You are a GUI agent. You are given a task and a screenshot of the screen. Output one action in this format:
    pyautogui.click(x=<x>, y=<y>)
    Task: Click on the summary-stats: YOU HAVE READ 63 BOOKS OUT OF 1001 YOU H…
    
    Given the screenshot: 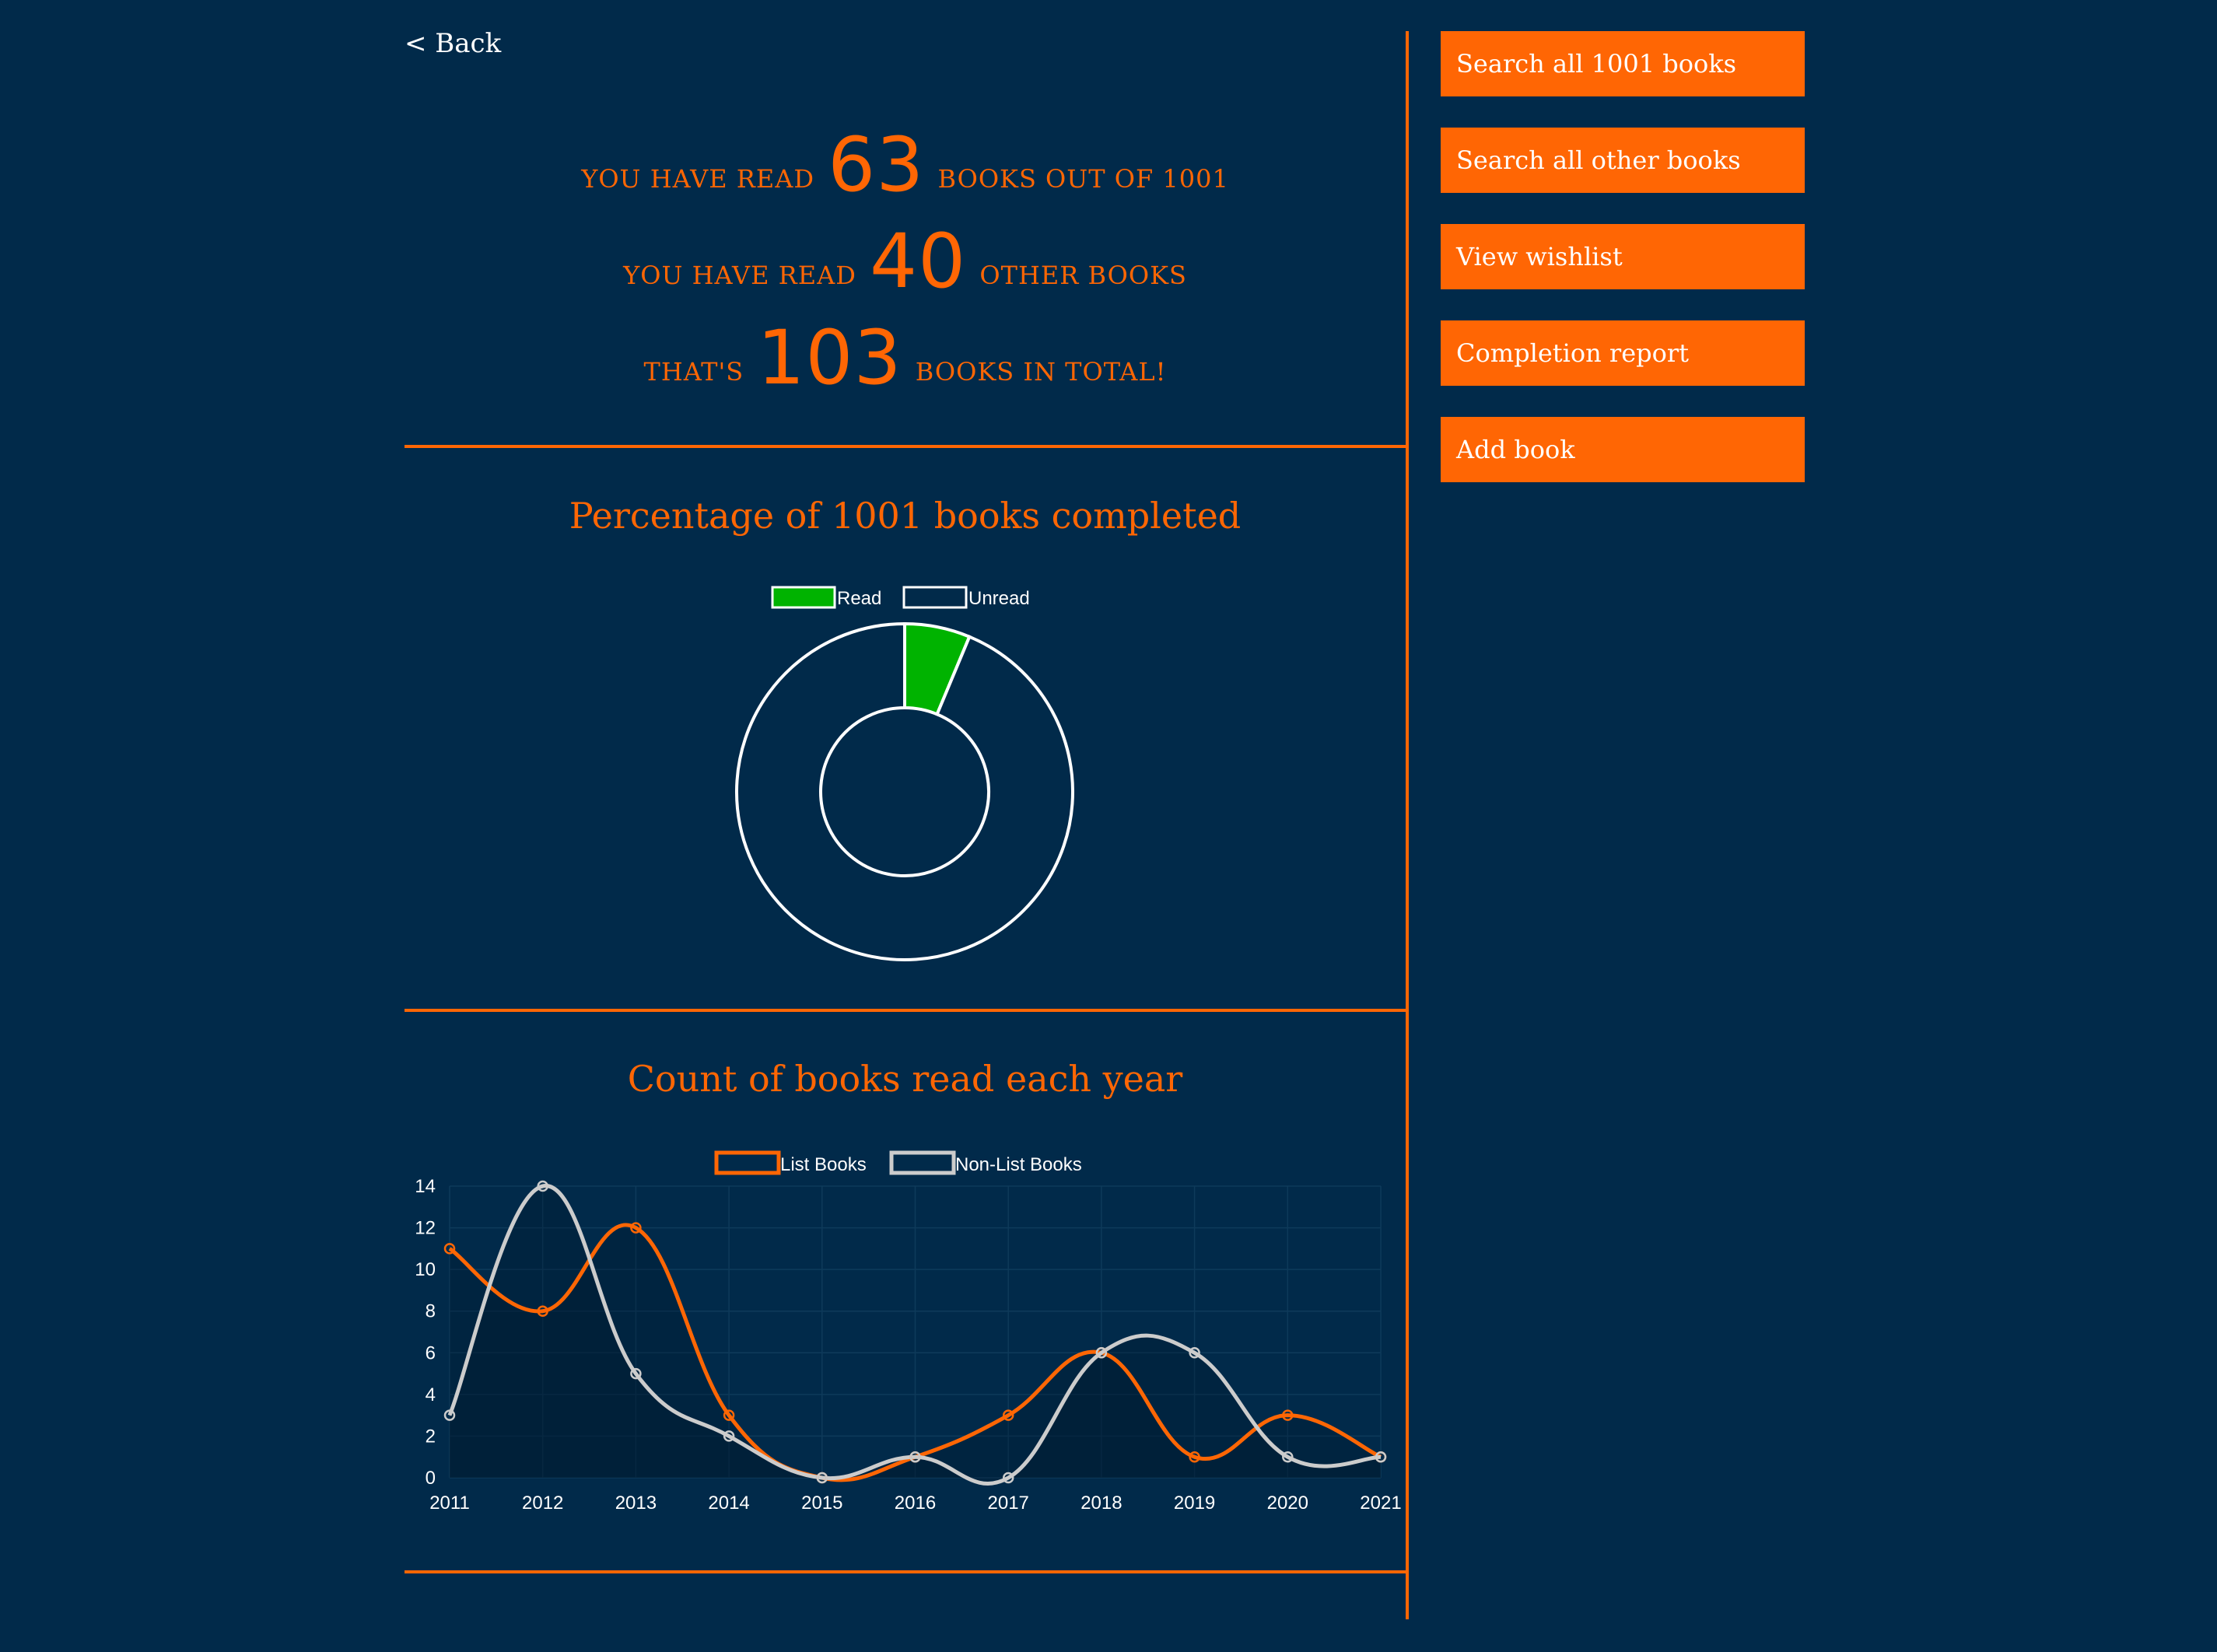 What is the action you would take?
    pyautogui.click(x=905, y=261)
    